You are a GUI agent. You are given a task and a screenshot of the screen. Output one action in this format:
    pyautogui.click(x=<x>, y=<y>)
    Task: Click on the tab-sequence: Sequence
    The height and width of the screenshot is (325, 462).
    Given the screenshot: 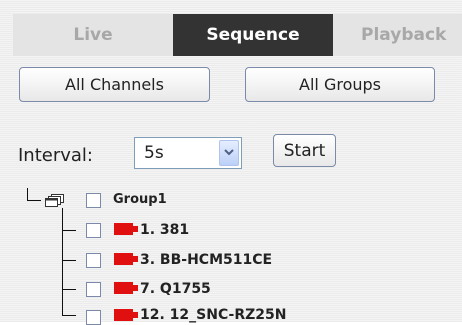 What is the action you would take?
    pyautogui.click(x=253, y=35)
    